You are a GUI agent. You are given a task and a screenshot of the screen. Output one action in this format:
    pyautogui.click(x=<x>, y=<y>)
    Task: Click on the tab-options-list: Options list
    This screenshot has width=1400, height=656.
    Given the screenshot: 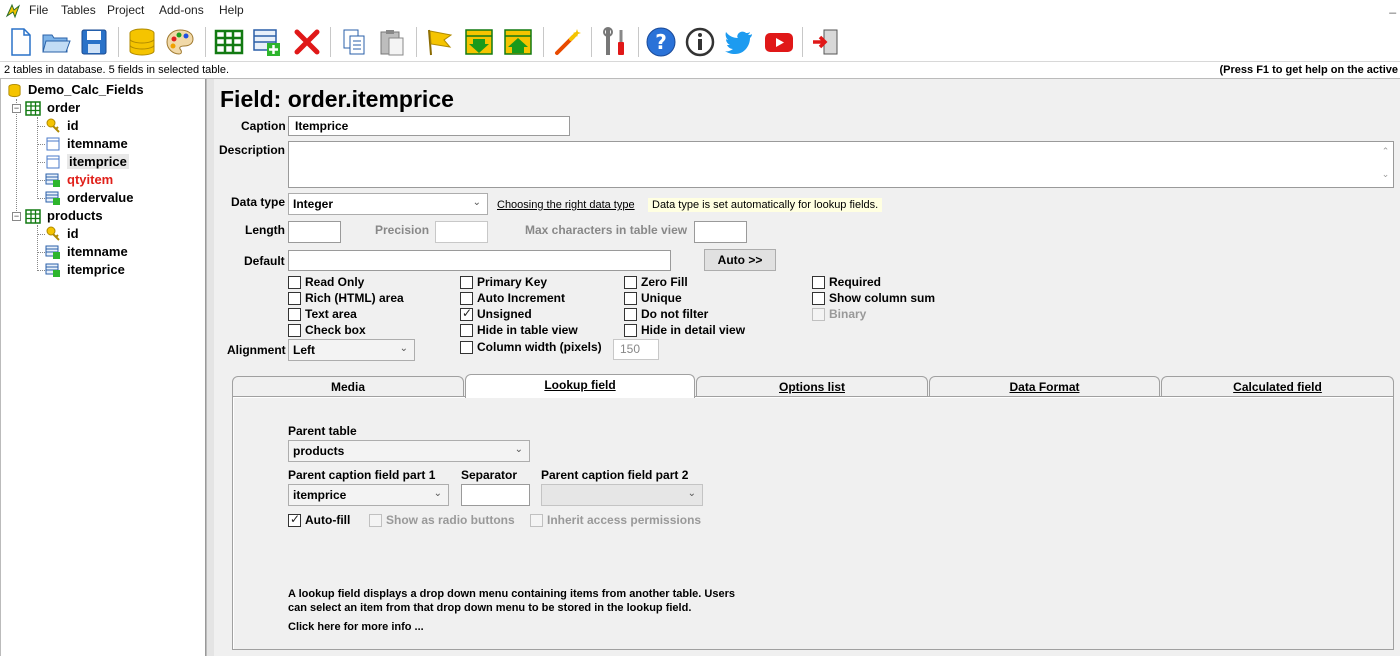 What is the action you would take?
    pyautogui.click(x=812, y=386)
    